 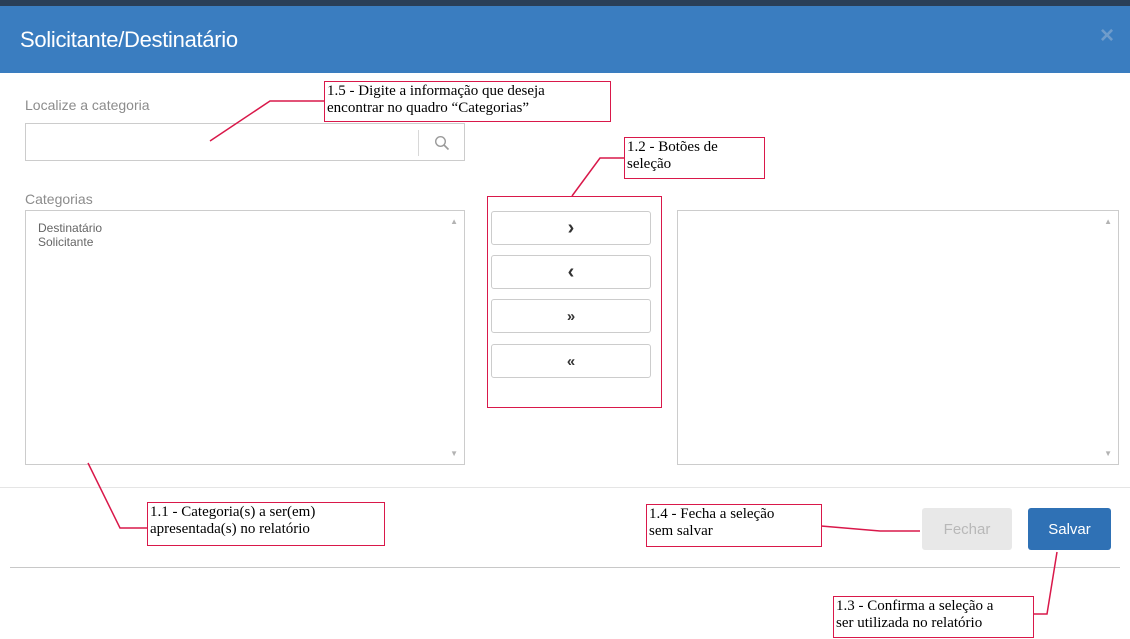 What do you see at coordinates (230, 529) in the screenshot?
I see `annotation-text: apresentada(s) no relatório` at bounding box center [230, 529].